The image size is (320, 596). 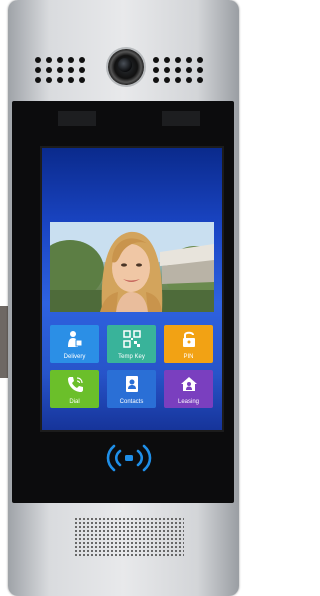 What do you see at coordinates (129, 458) in the screenshot?
I see `nfc-reader-icon` at bounding box center [129, 458].